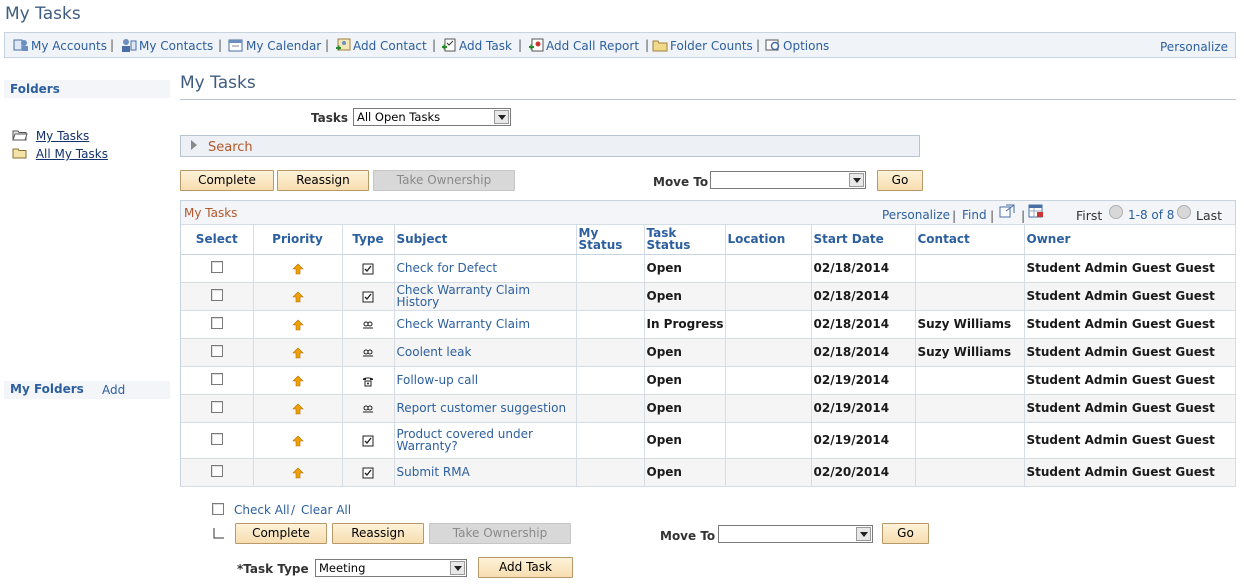 This screenshot has height=584, width=1244. What do you see at coordinates (905, 533) in the screenshot?
I see `go-button-bottom: Go` at bounding box center [905, 533].